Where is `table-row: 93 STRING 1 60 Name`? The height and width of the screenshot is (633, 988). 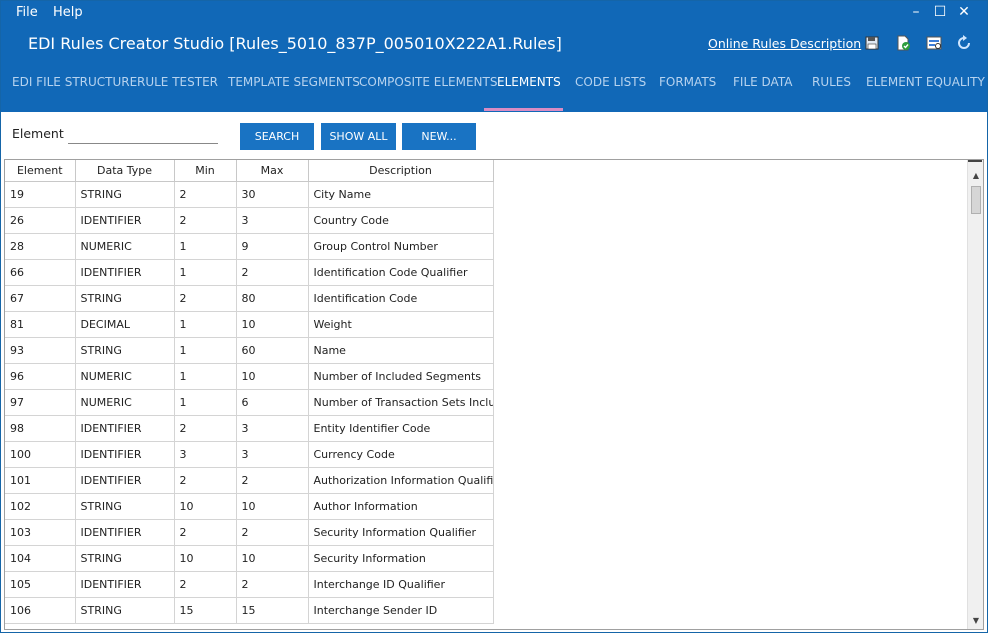 table-row: 93 STRING 1 60 Name is located at coordinates (249, 350).